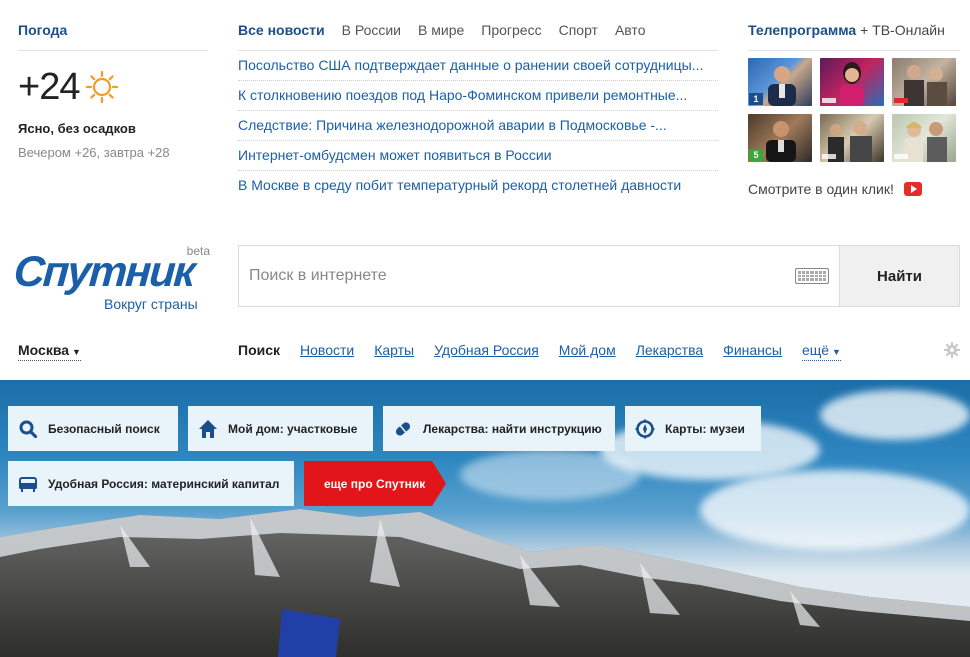 Image resolution: width=970 pixels, height=657 pixels. I want to click on search-button: Найти, so click(899, 276).